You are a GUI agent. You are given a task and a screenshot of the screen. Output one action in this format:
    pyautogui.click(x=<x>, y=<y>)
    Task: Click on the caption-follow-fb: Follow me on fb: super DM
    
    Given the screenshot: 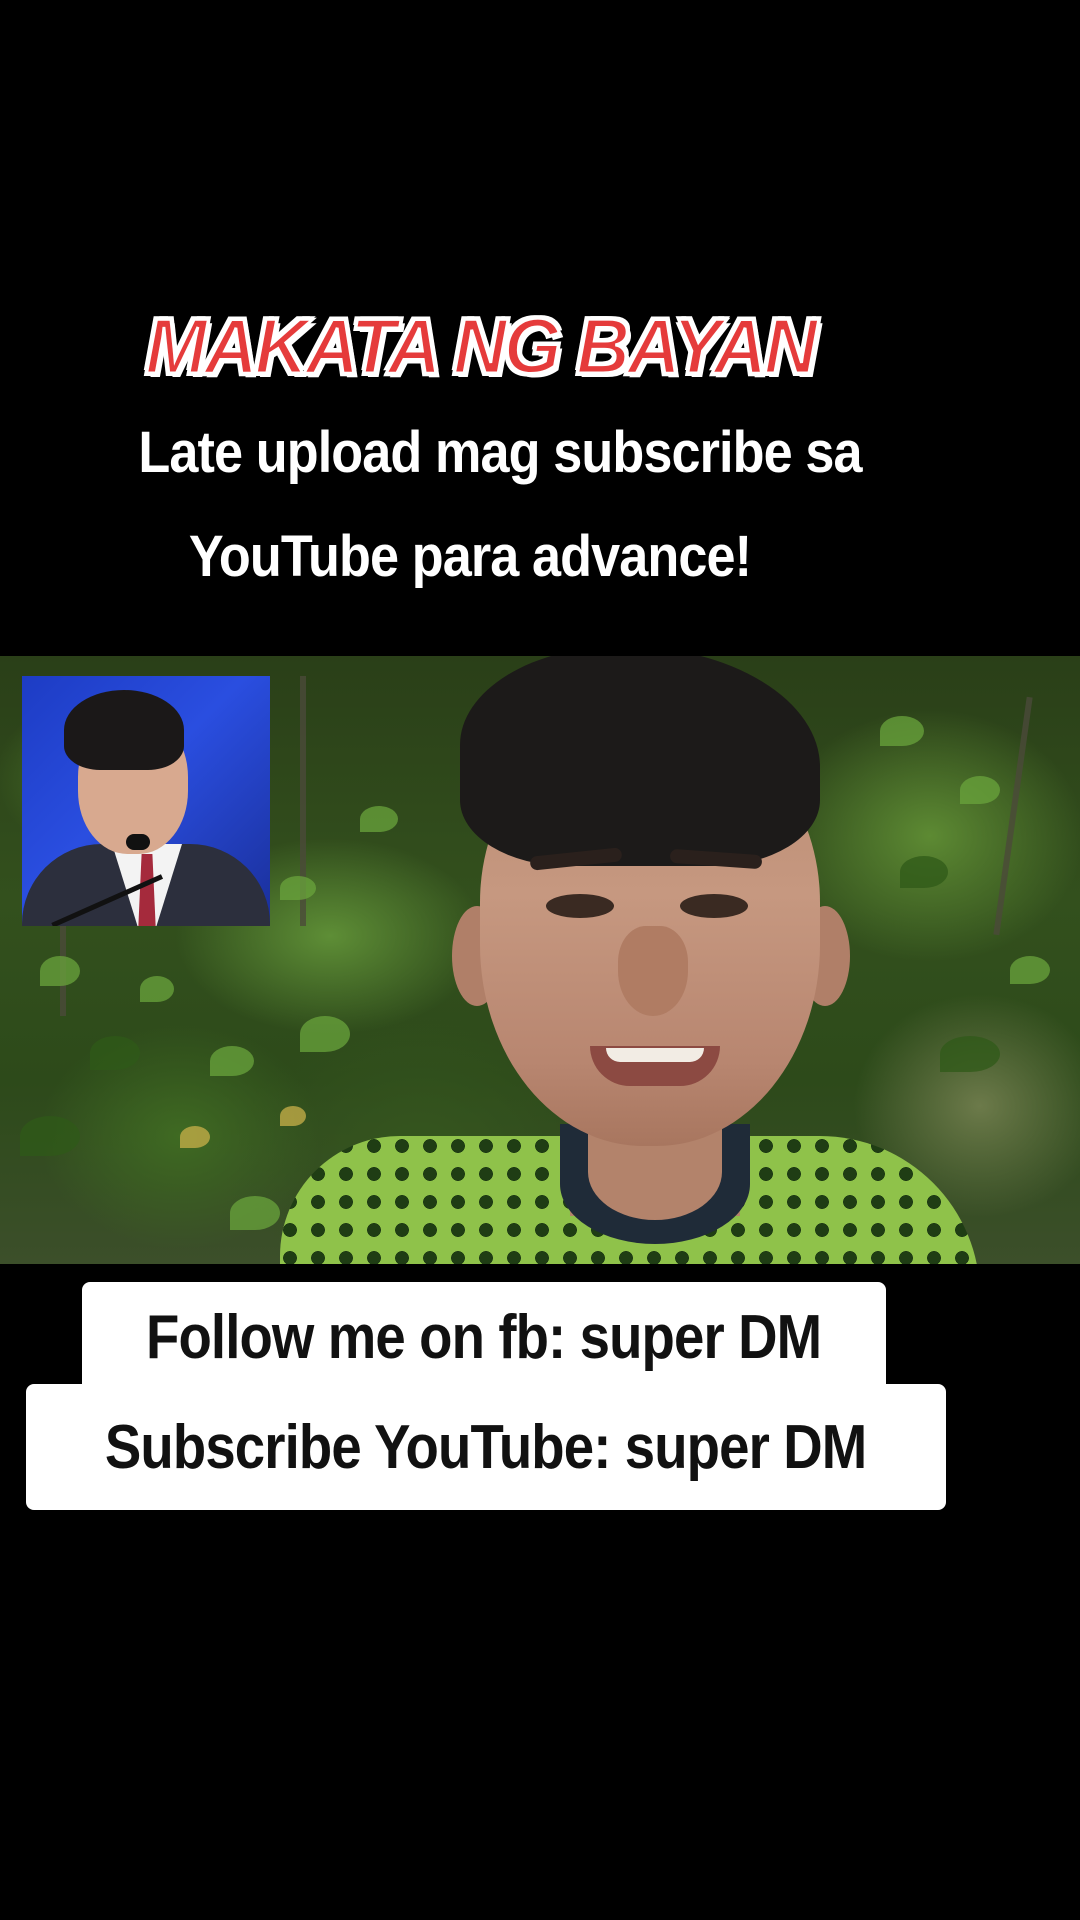 What is the action you would take?
    pyautogui.click(x=484, y=1337)
    